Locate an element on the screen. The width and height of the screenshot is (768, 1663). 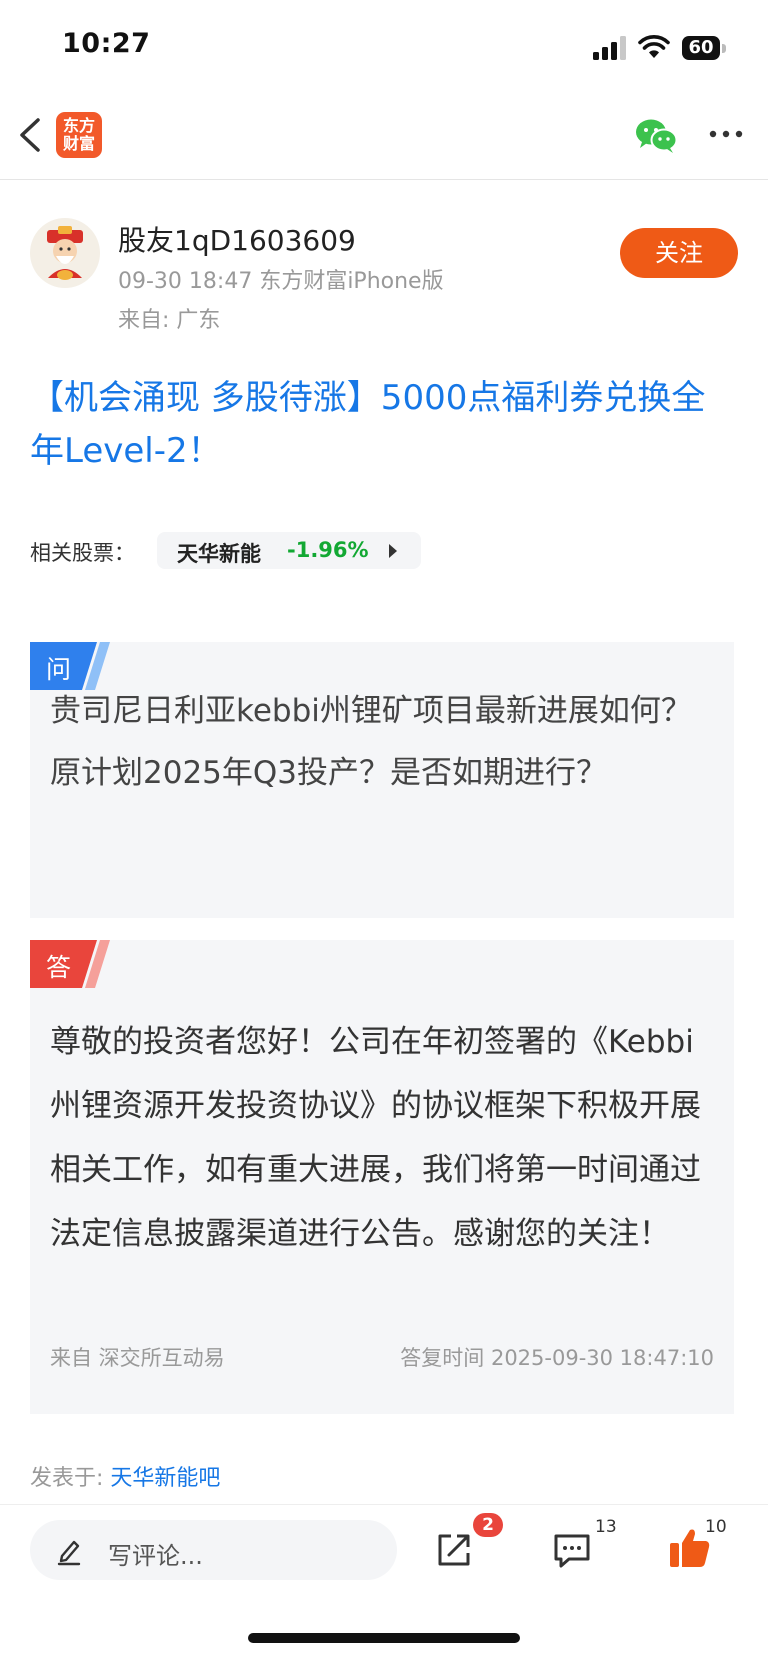
status-time: 10:27 is located at coordinates (106, 43).